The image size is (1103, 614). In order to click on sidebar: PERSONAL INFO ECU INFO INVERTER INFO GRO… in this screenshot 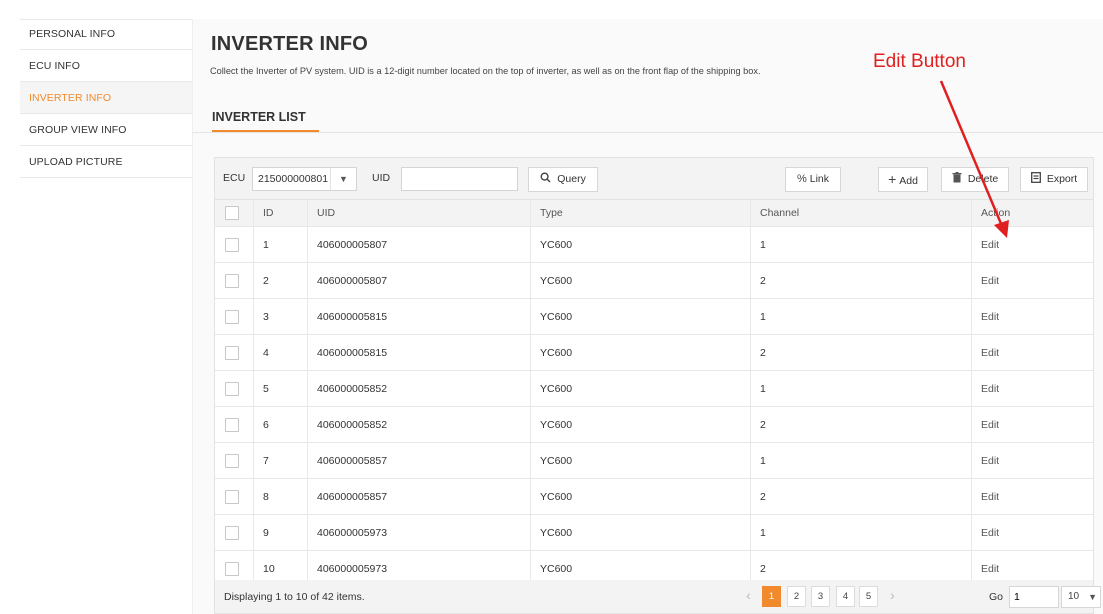, I will do `click(106, 98)`.